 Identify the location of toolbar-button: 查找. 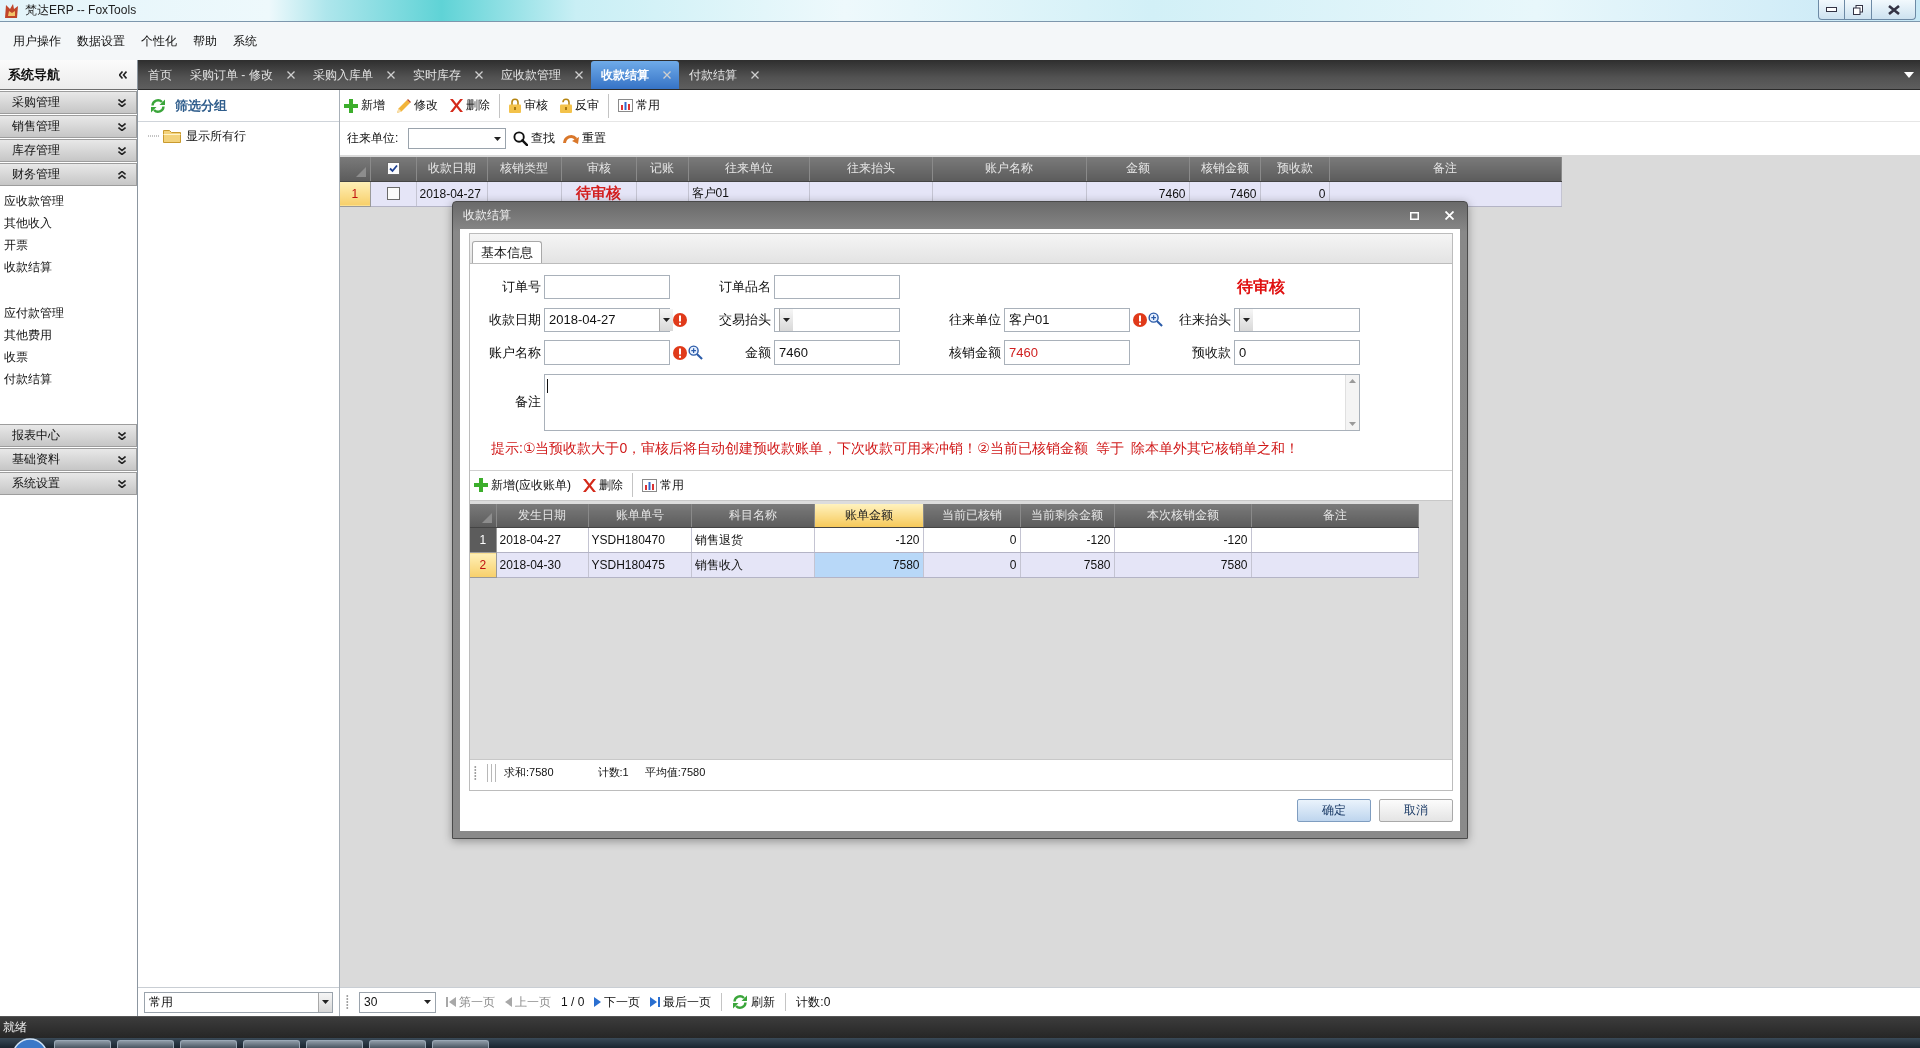
(534, 138).